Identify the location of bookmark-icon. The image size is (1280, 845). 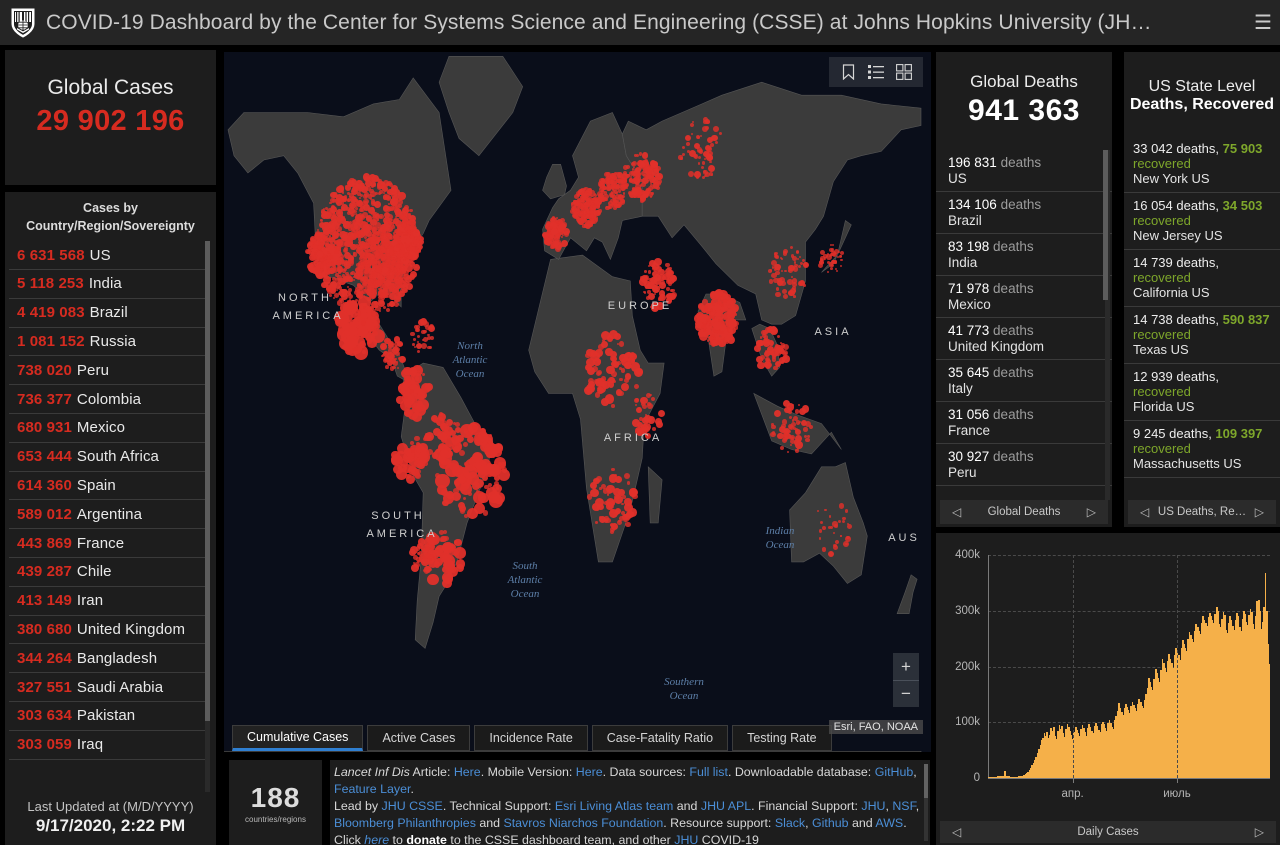
(848, 72).